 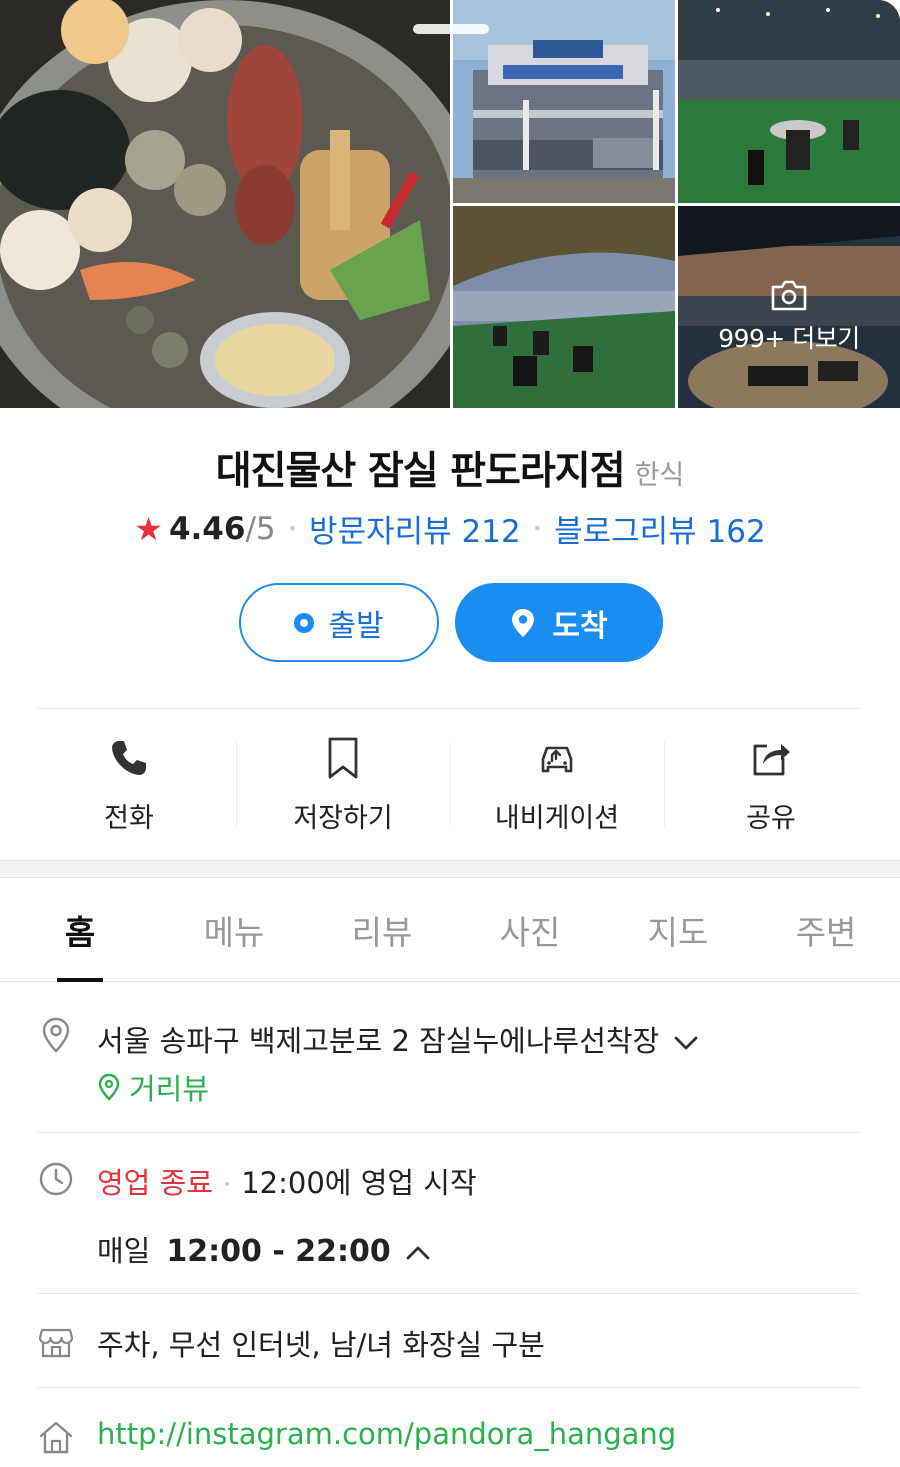 What do you see at coordinates (56, 1343) in the screenshot?
I see `store-icon` at bounding box center [56, 1343].